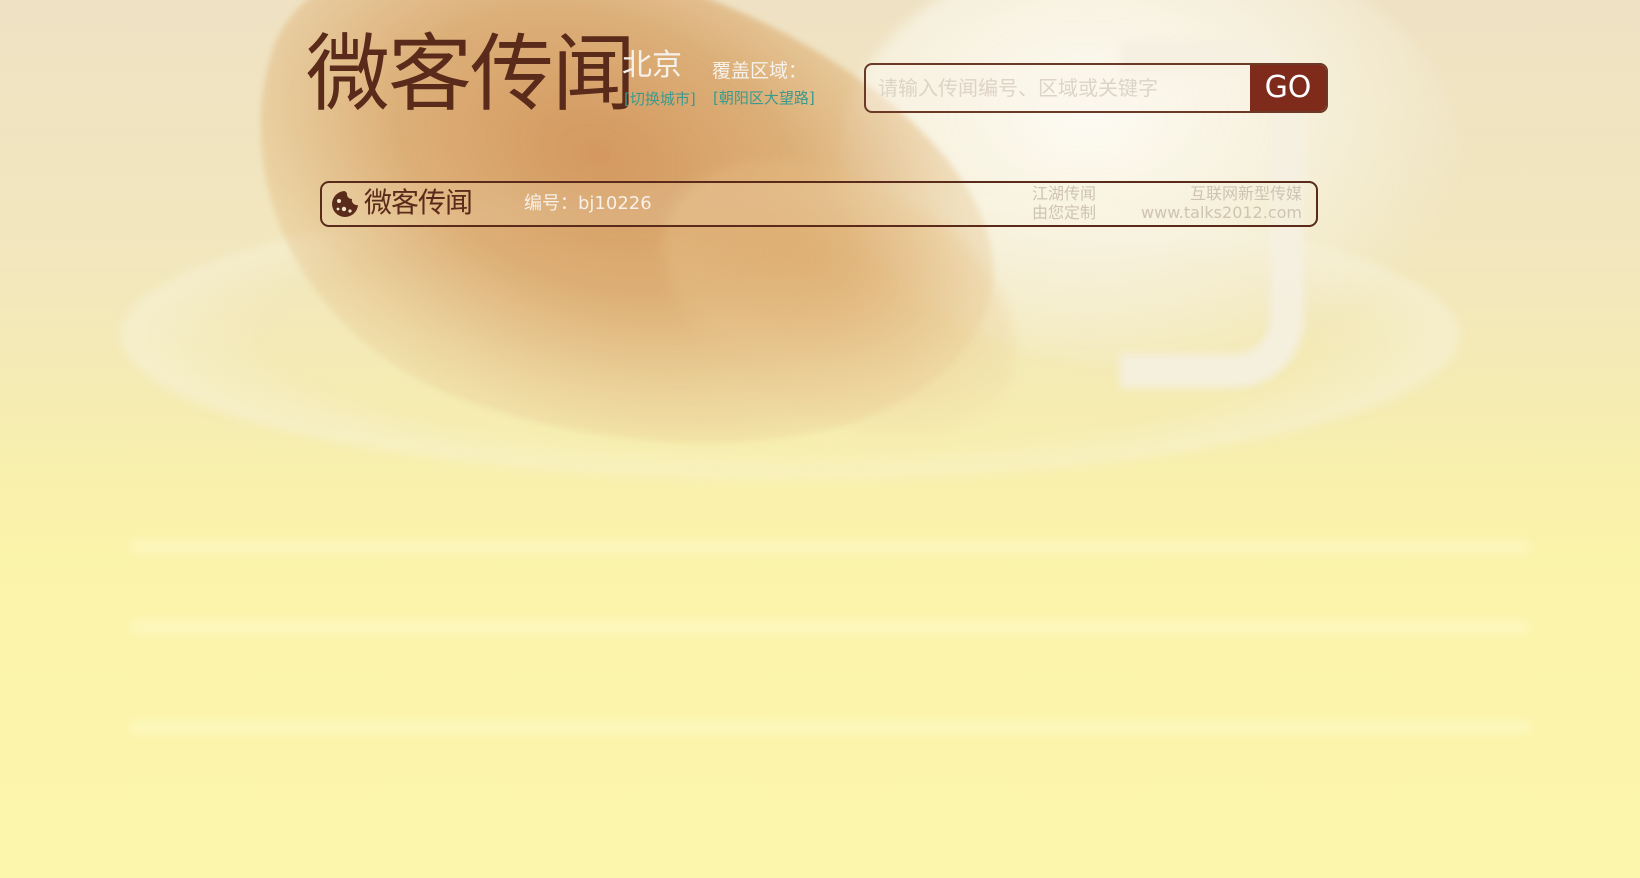 The width and height of the screenshot is (1640, 878). I want to click on slogan-line2-left: 由您定制, so click(1064, 212).